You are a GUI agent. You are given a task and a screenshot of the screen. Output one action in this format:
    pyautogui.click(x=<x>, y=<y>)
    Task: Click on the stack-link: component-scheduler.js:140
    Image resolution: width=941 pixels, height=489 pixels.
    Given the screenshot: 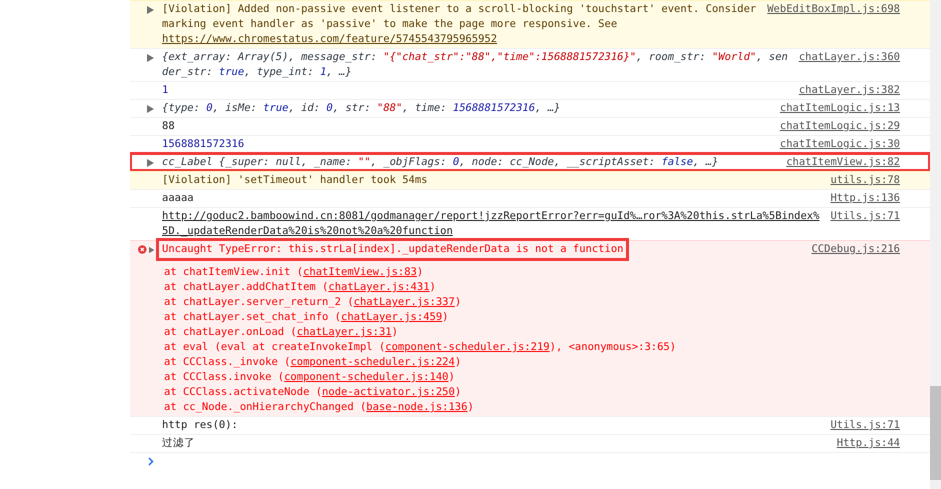 What is the action you would take?
    pyautogui.click(x=366, y=377)
    